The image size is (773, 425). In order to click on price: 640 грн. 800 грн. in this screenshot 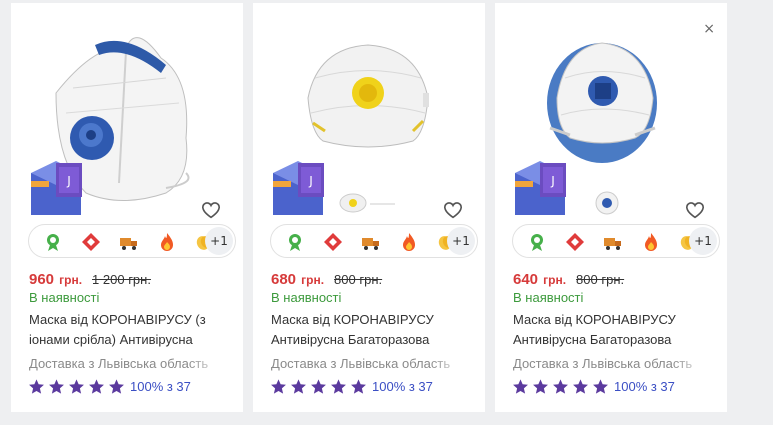, I will do `click(568, 278)`.